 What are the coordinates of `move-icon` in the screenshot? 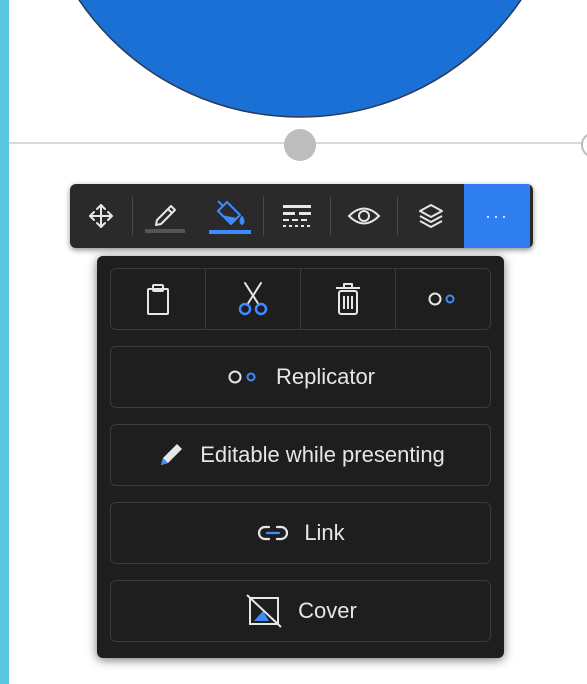 It's located at (101, 216).